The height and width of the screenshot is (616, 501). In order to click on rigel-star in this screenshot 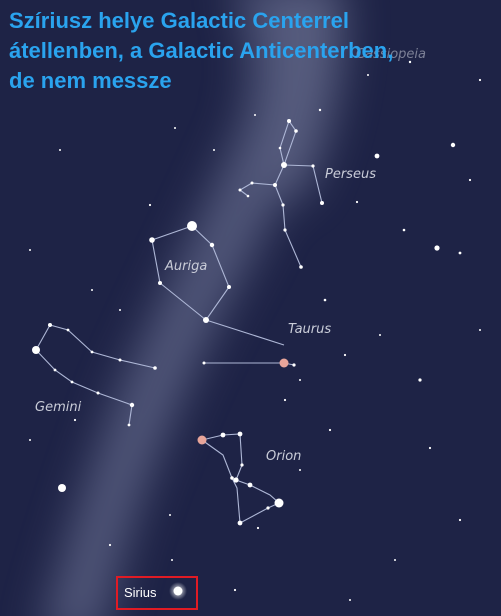, I will do `click(279, 503)`.